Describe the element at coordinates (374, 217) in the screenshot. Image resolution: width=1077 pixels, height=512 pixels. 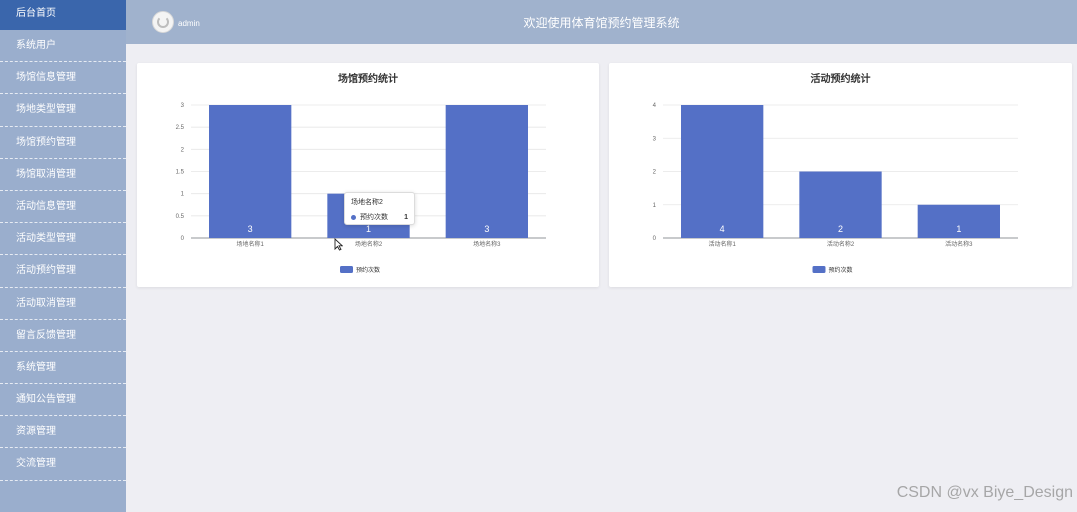
I see `tooltip-series-name: 预约次数` at that location.